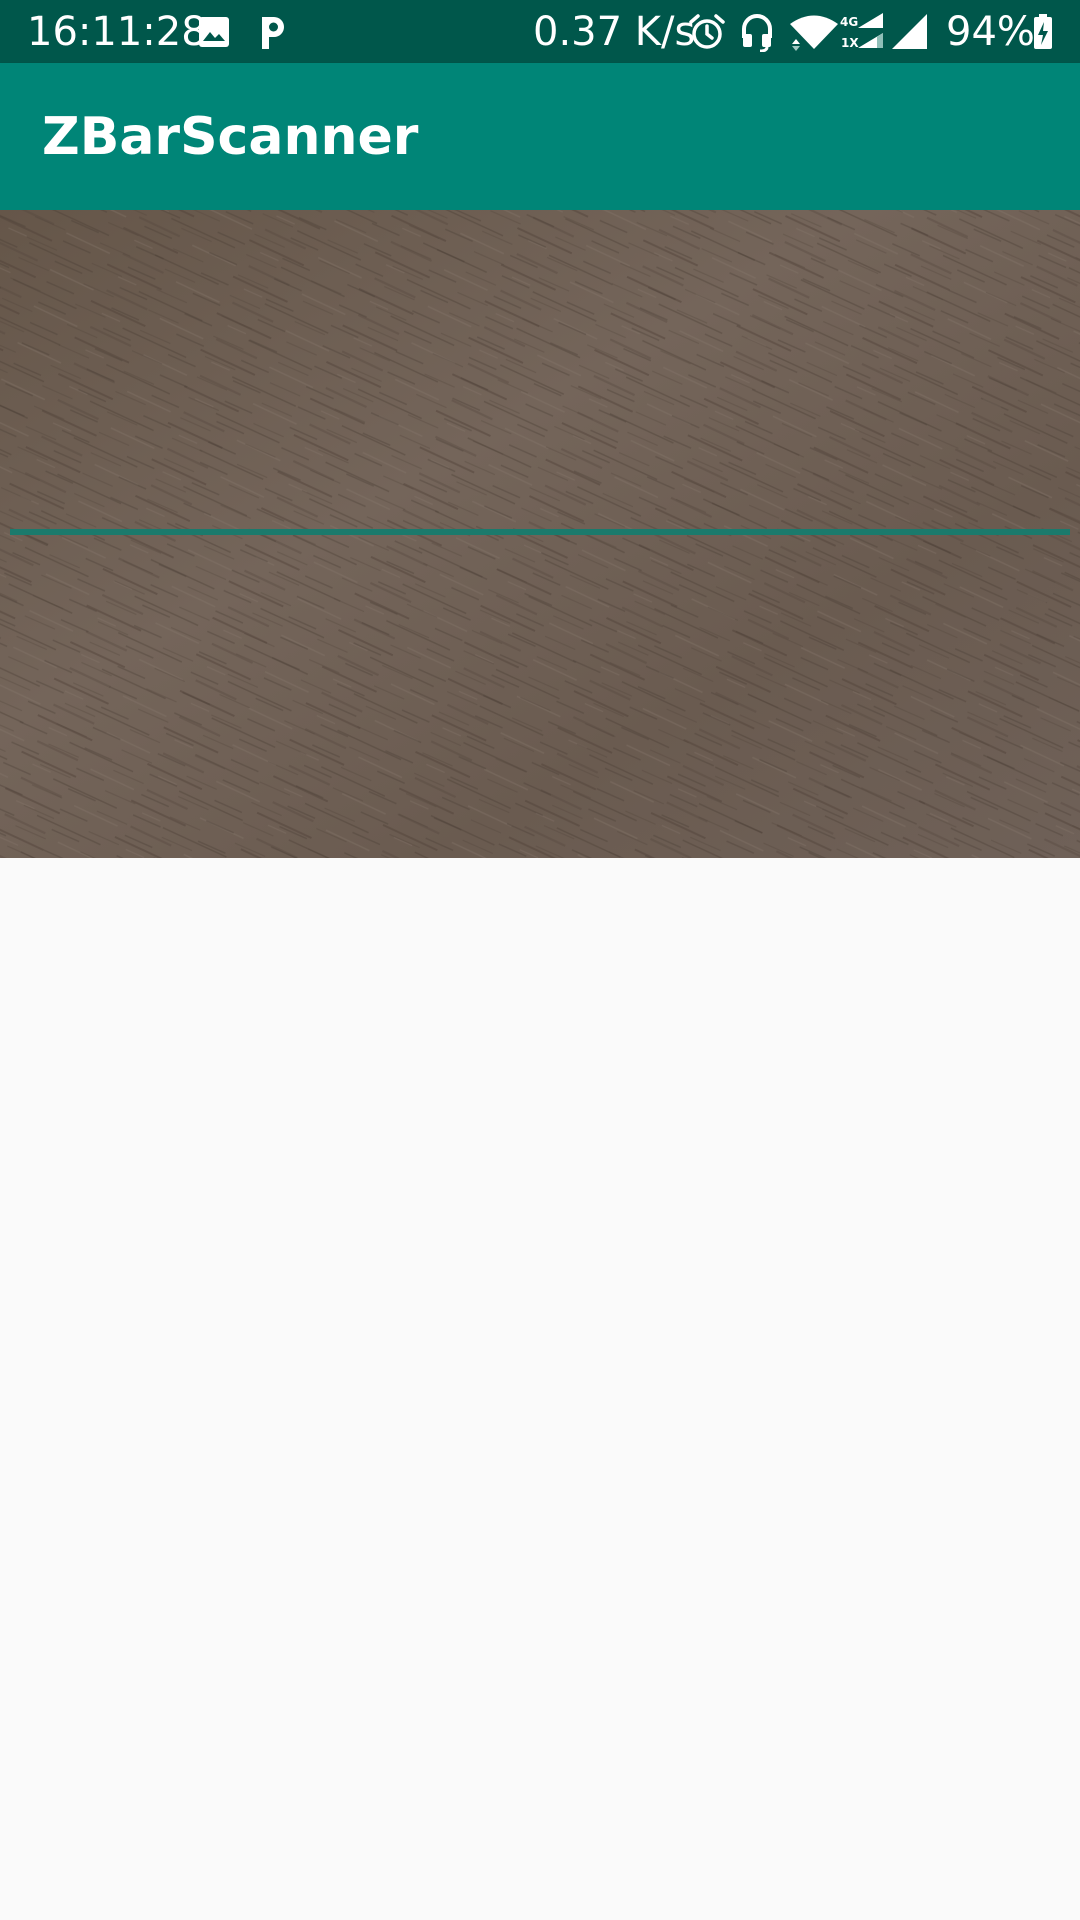 This screenshot has width=1080, height=1920. I want to click on battery-charging-icon, so click(1043, 31).